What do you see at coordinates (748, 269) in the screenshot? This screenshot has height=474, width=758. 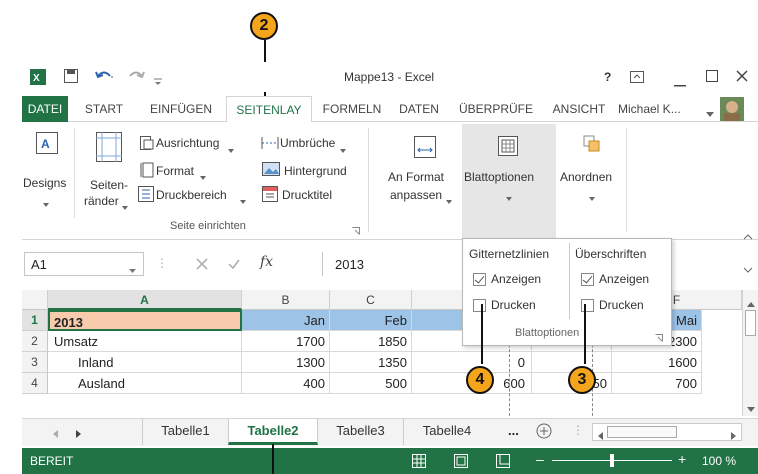 I see `expand-formula-icon` at bounding box center [748, 269].